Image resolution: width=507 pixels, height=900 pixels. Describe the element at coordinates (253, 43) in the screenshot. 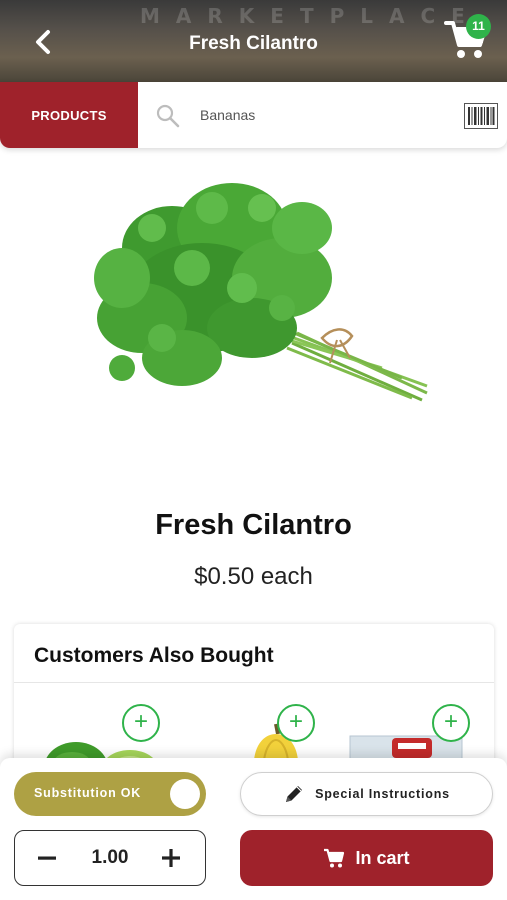

I see `page-title: Fresh Cilantro` at that location.